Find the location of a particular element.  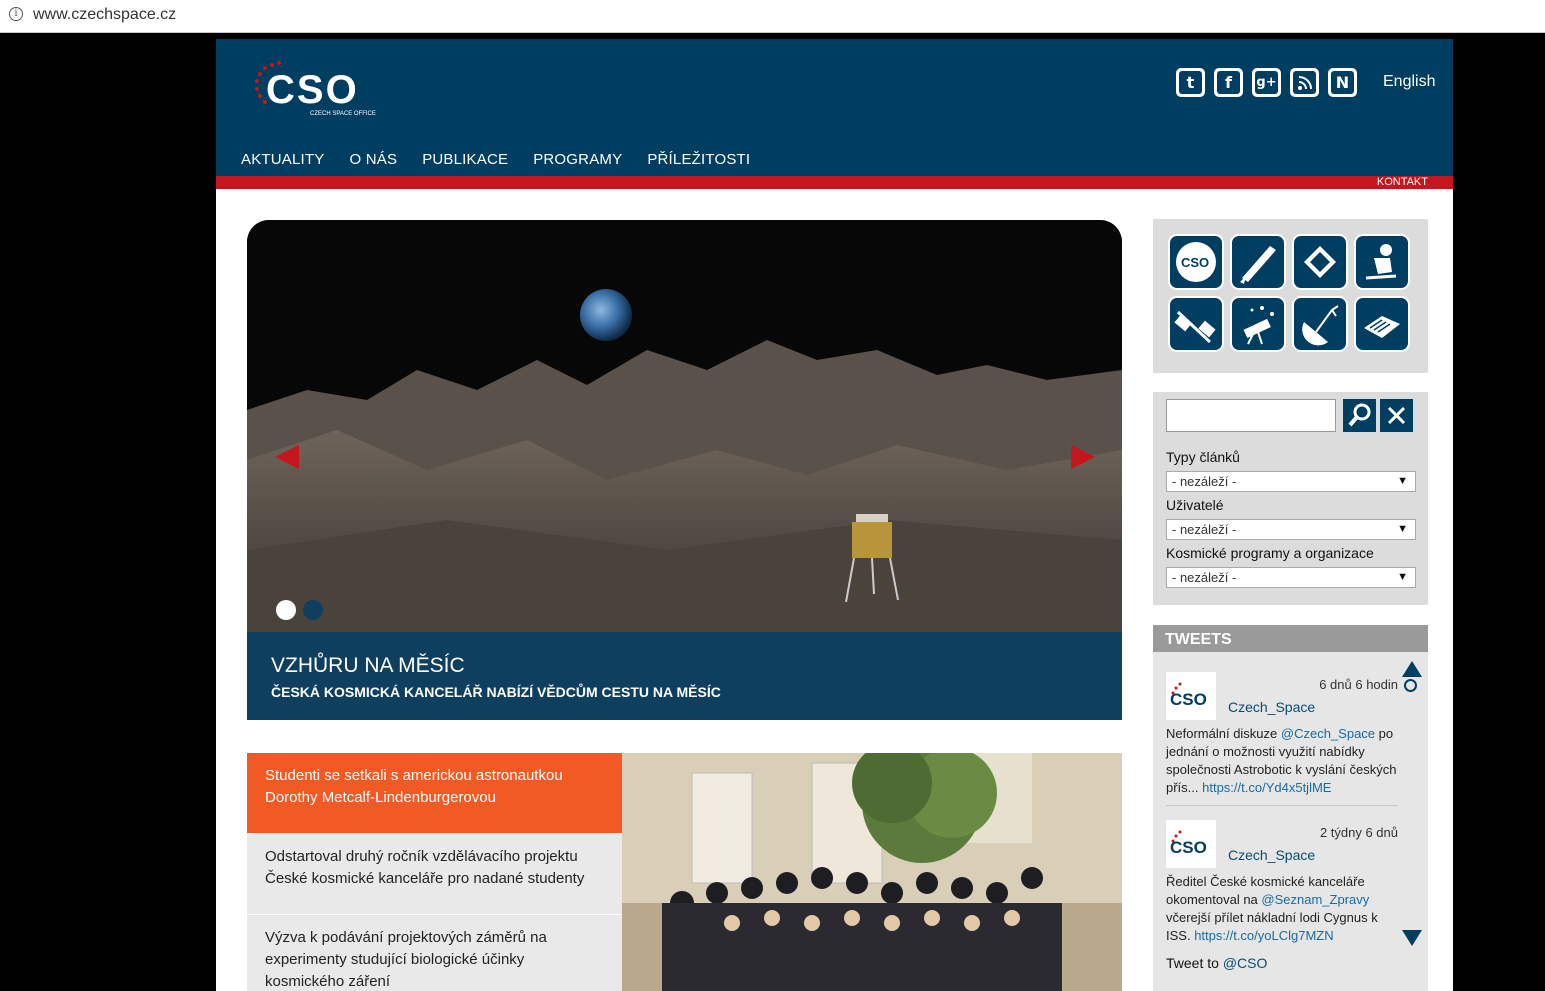

tweet-time: 2 týdny 6 dnů is located at coordinates (1358, 832).